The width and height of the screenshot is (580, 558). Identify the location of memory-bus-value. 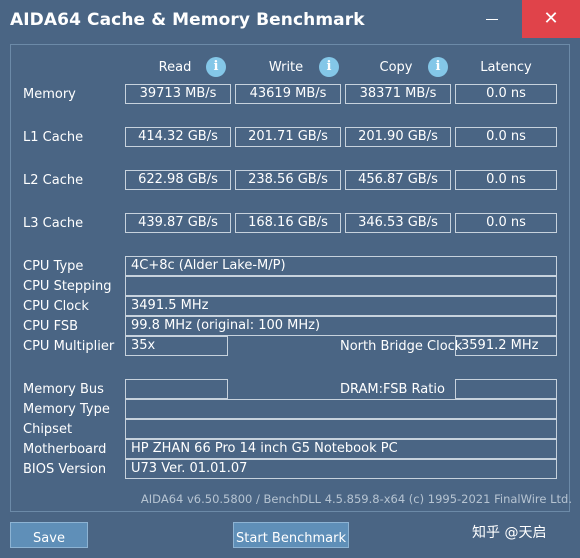
(176, 389).